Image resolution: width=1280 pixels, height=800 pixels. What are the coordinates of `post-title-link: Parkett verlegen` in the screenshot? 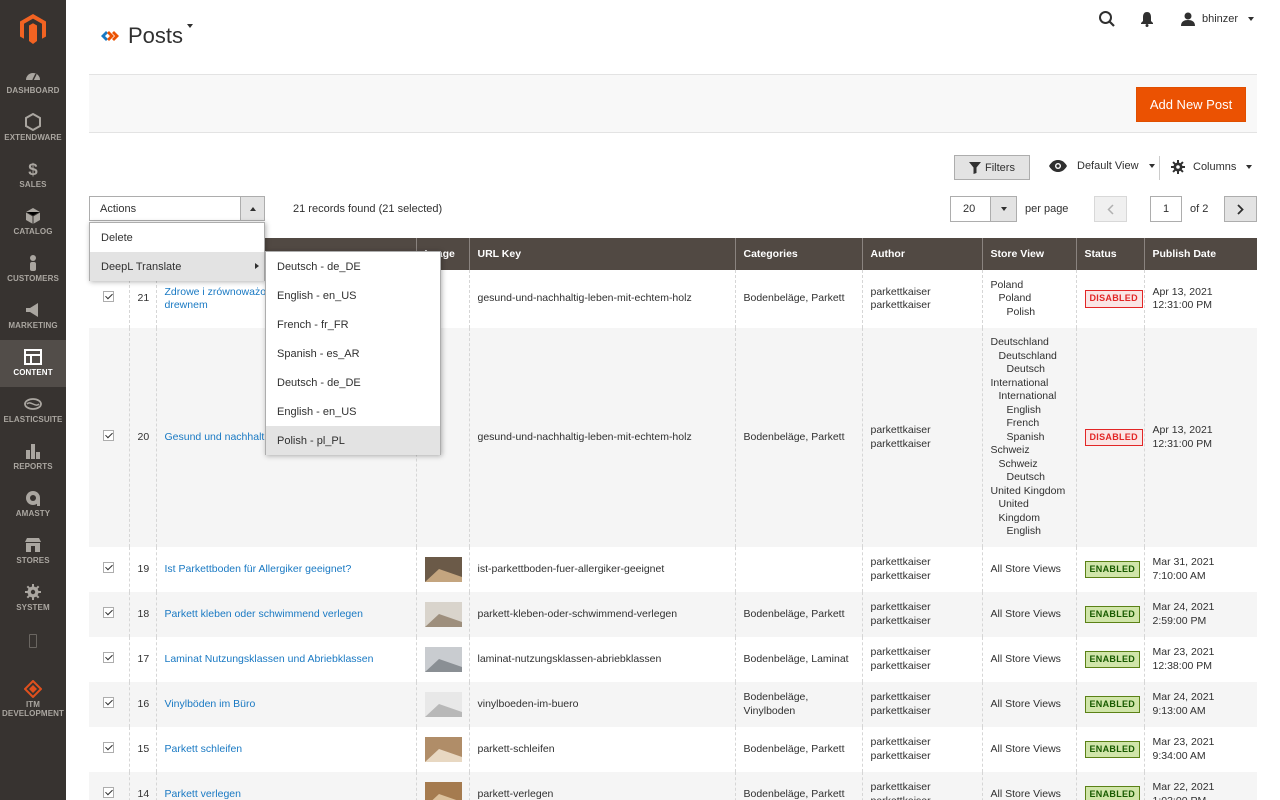 It's located at (203, 794).